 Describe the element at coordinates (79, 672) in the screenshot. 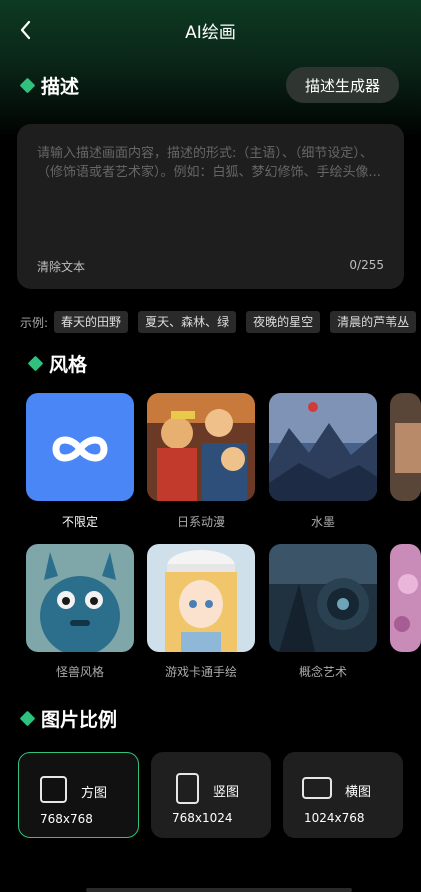

I see `style-label: 怪兽风格` at that location.